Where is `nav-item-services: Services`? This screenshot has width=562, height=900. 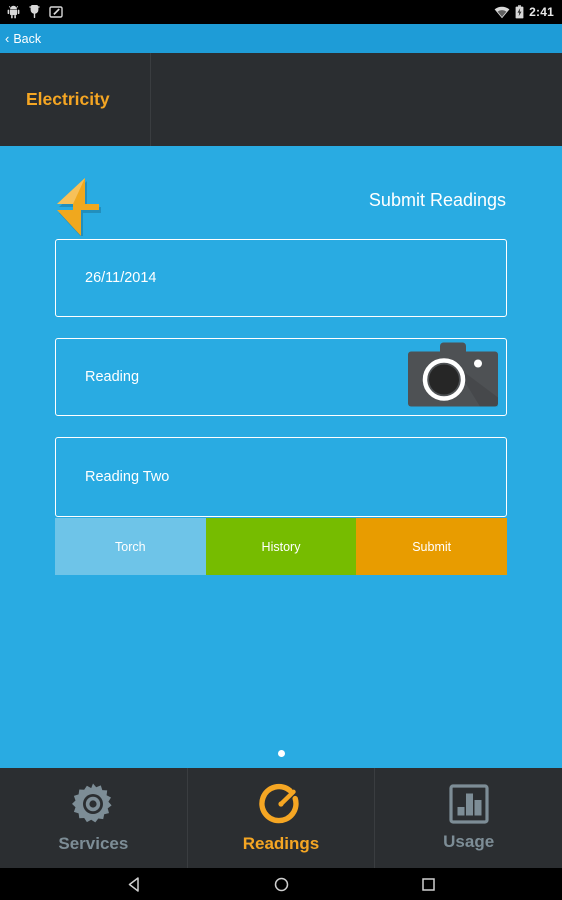 nav-item-services: Services is located at coordinates (93, 818).